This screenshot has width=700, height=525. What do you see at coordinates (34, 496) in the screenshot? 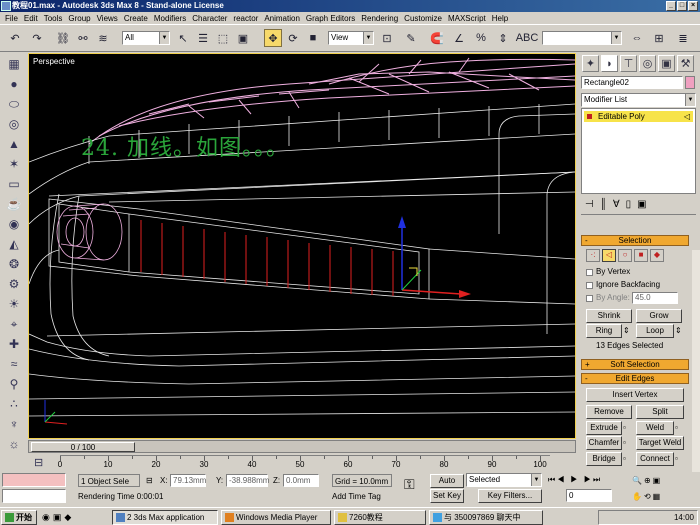
I see `maxscript-output` at bounding box center [34, 496].